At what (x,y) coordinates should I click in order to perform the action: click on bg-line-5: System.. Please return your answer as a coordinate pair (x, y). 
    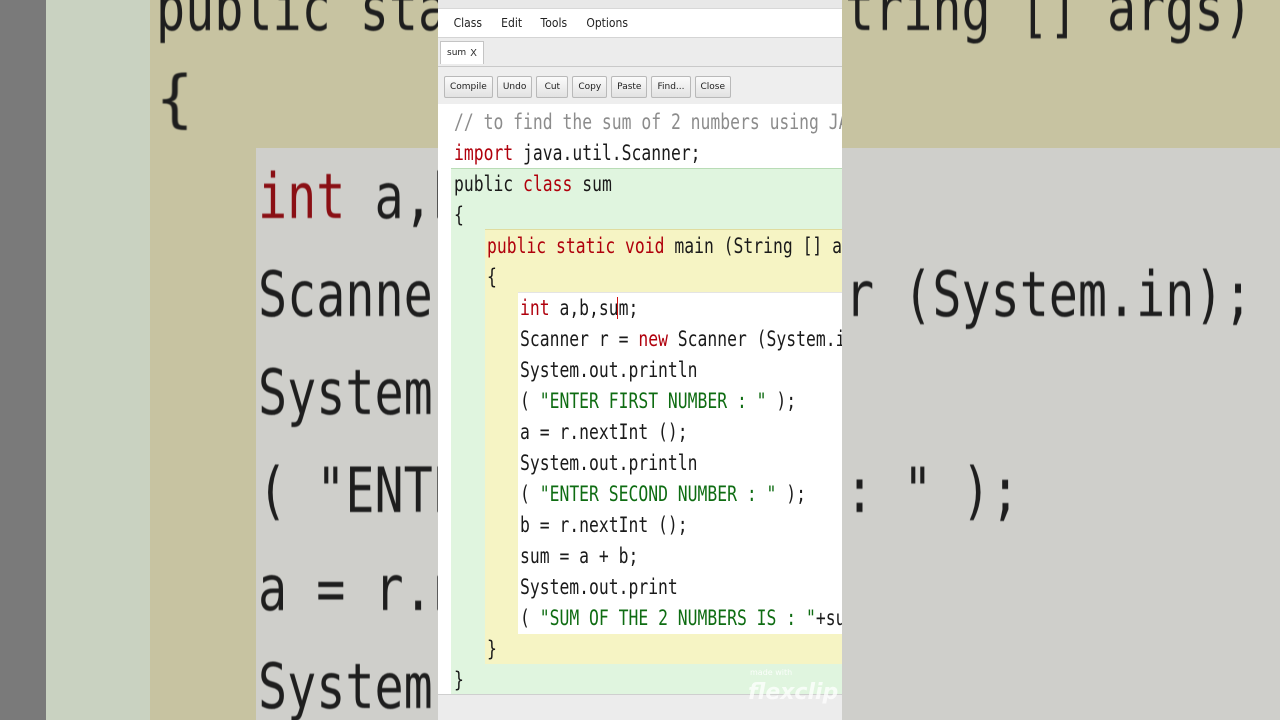
    Looking at the image, I should click on (360, 392).